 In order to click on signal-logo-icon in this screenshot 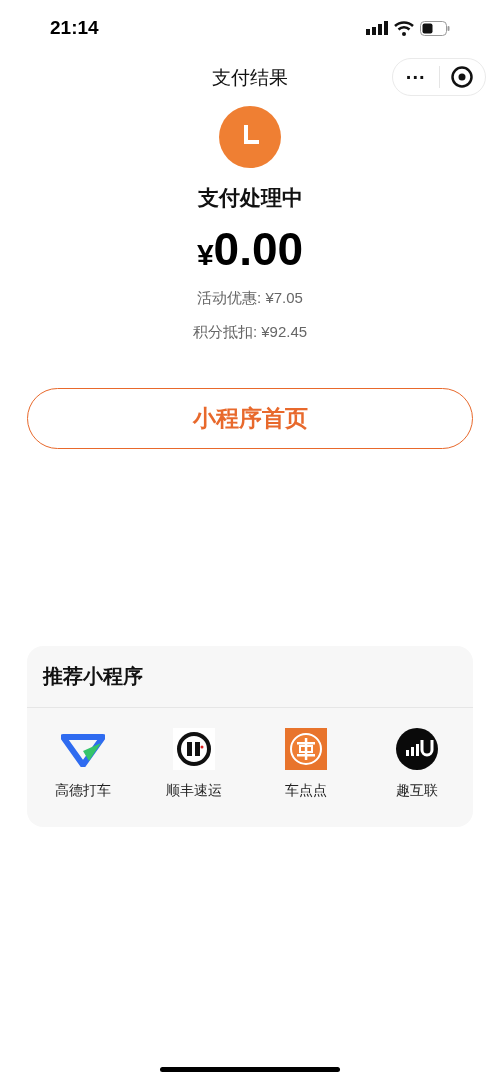, I will do `click(417, 748)`.